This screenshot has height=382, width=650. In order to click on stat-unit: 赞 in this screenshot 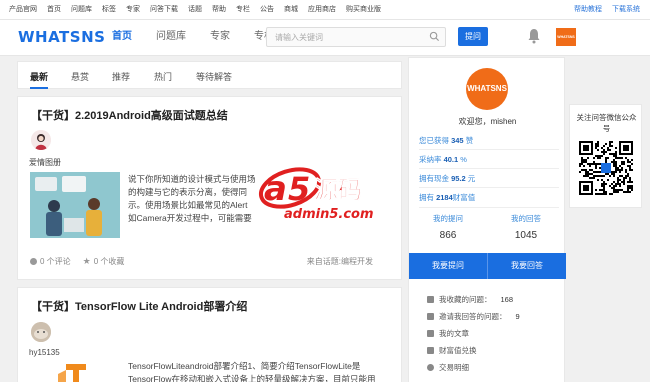, I will do `click(469, 140)`.